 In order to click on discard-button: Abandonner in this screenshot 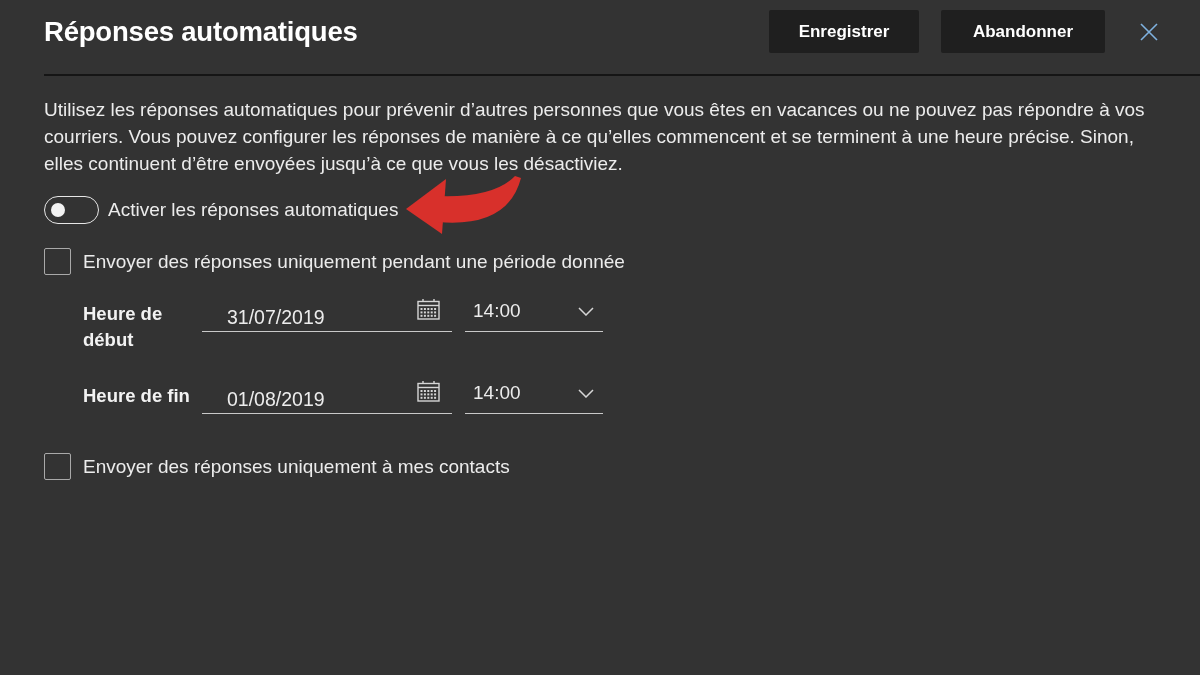, I will do `click(1023, 31)`.